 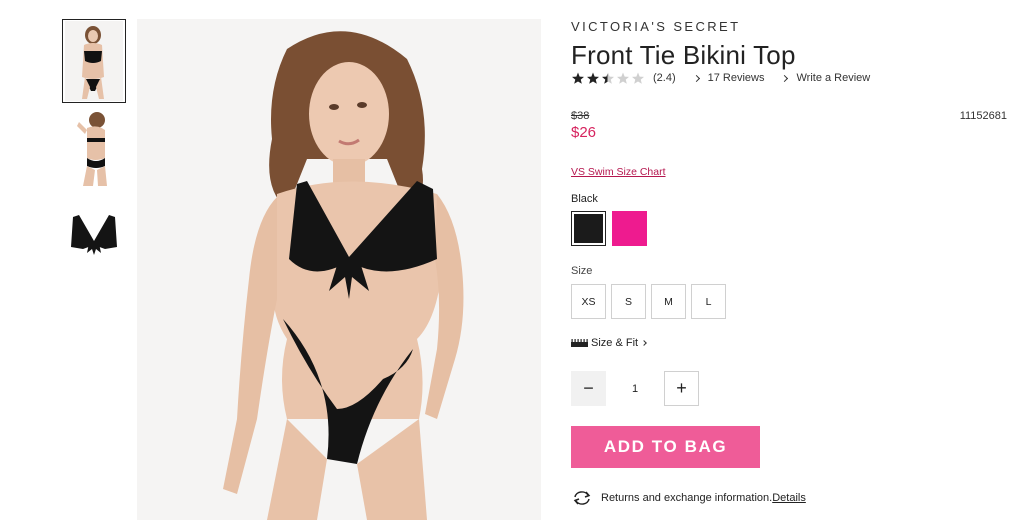 What do you see at coordinates (789, 498) in the screenshot?
I see `returns-details-link: Details` at bounding box center [789, 498].